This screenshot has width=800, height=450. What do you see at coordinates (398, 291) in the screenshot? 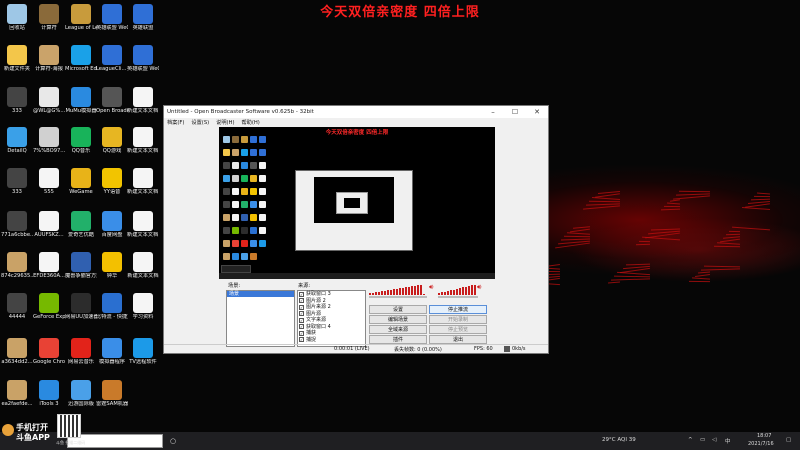
I see `desktop-audio-meter` at bounding box center [398, 291].